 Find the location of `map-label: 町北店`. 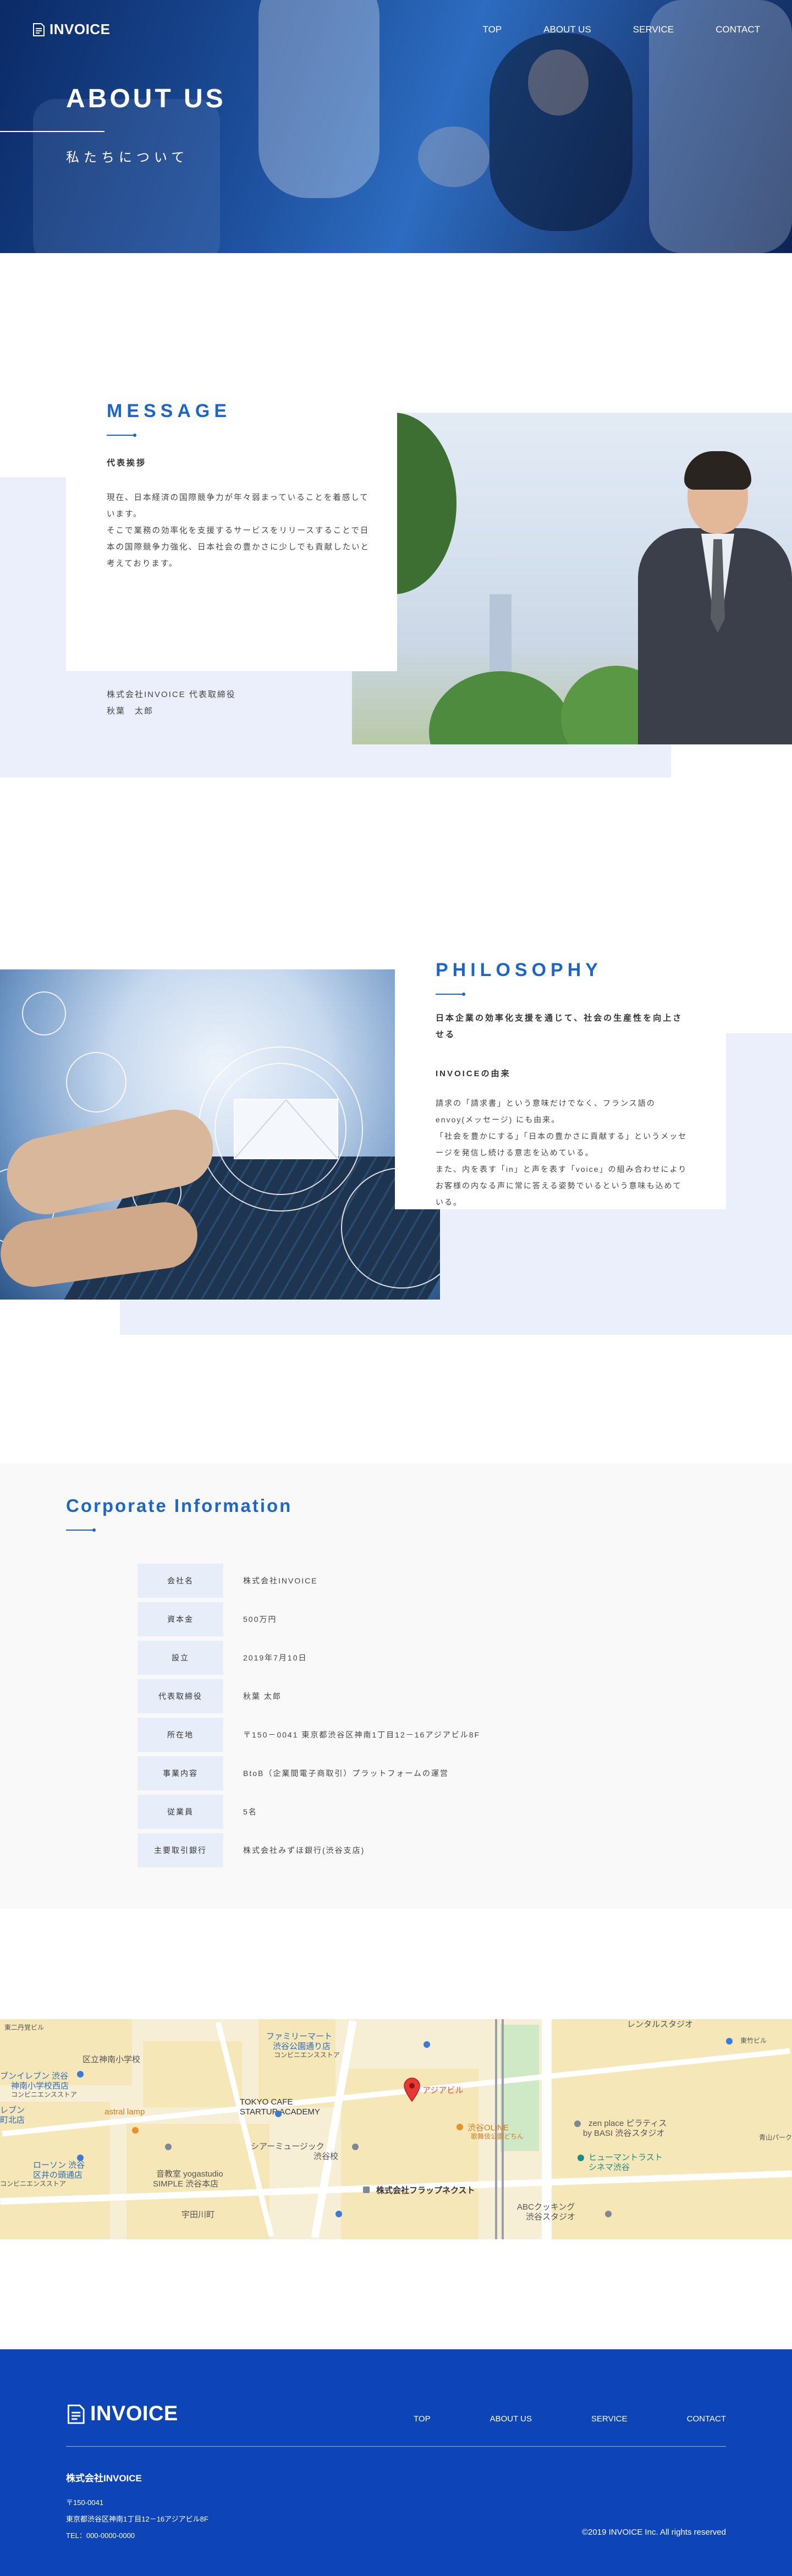

map-label: 町北店 is located at coordinates (12, 2120).